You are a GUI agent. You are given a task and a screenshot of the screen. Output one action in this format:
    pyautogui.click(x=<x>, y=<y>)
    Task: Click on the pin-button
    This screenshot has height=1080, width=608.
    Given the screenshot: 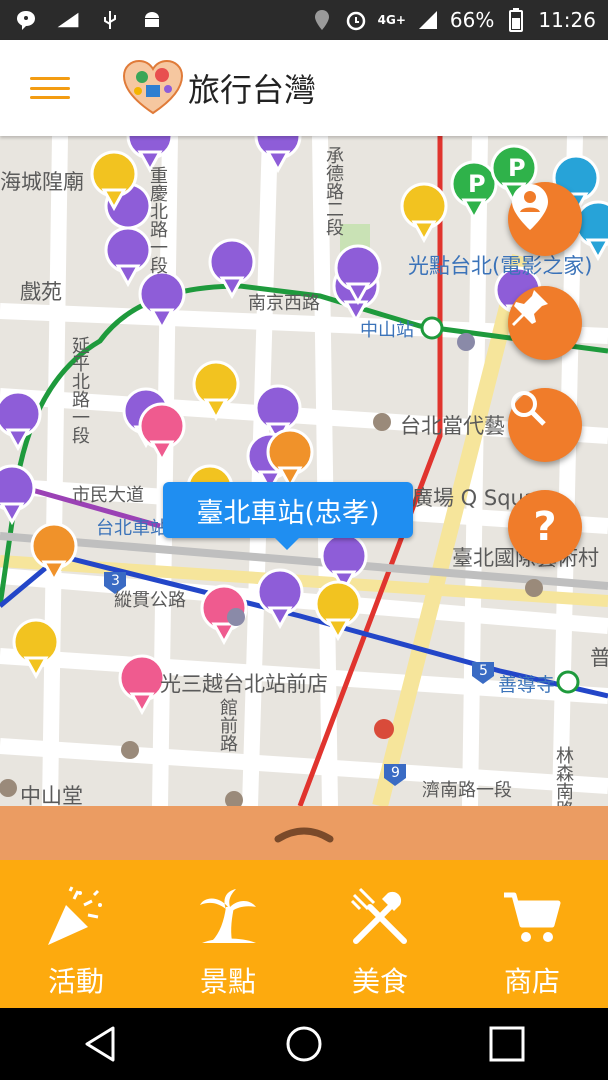 What is the action you would take?
    pyautogui.click(x=545, y=323)
    